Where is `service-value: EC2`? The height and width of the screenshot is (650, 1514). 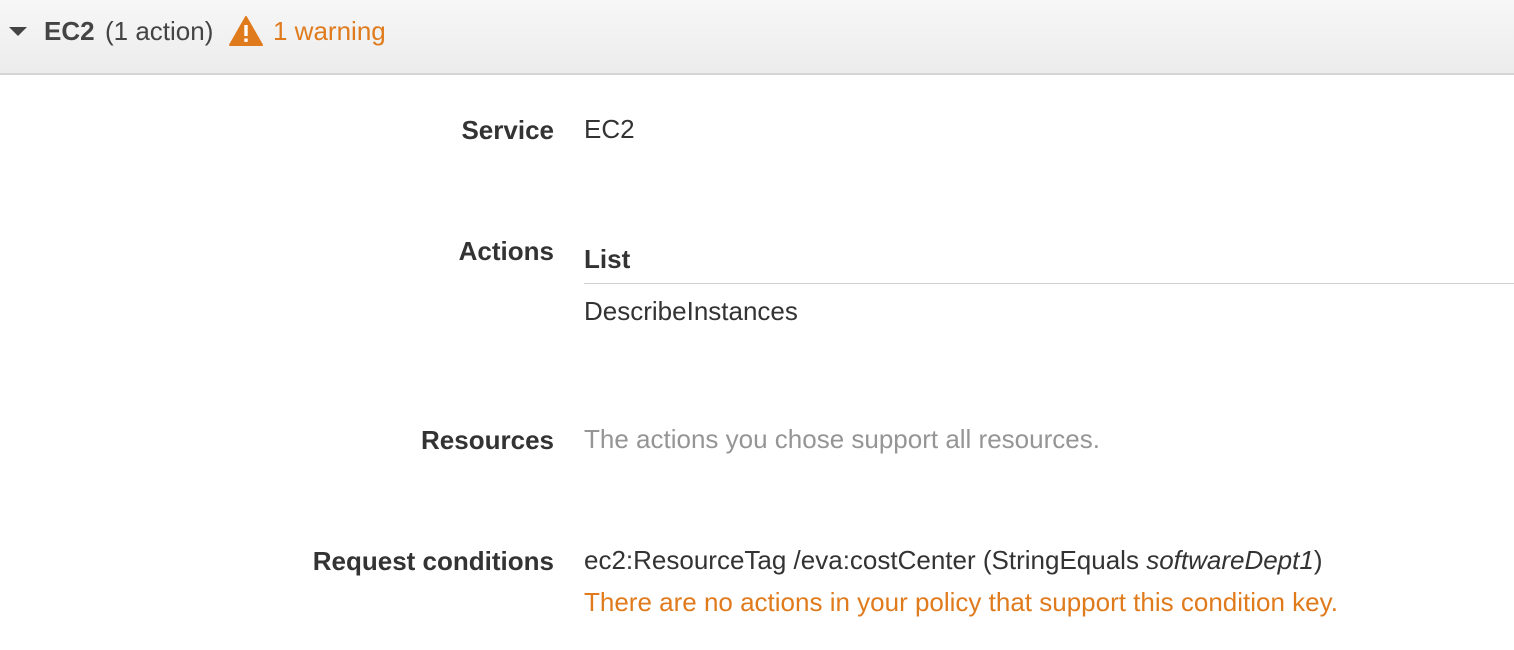 service-value: EC2 is located at coordinates (609, 129).